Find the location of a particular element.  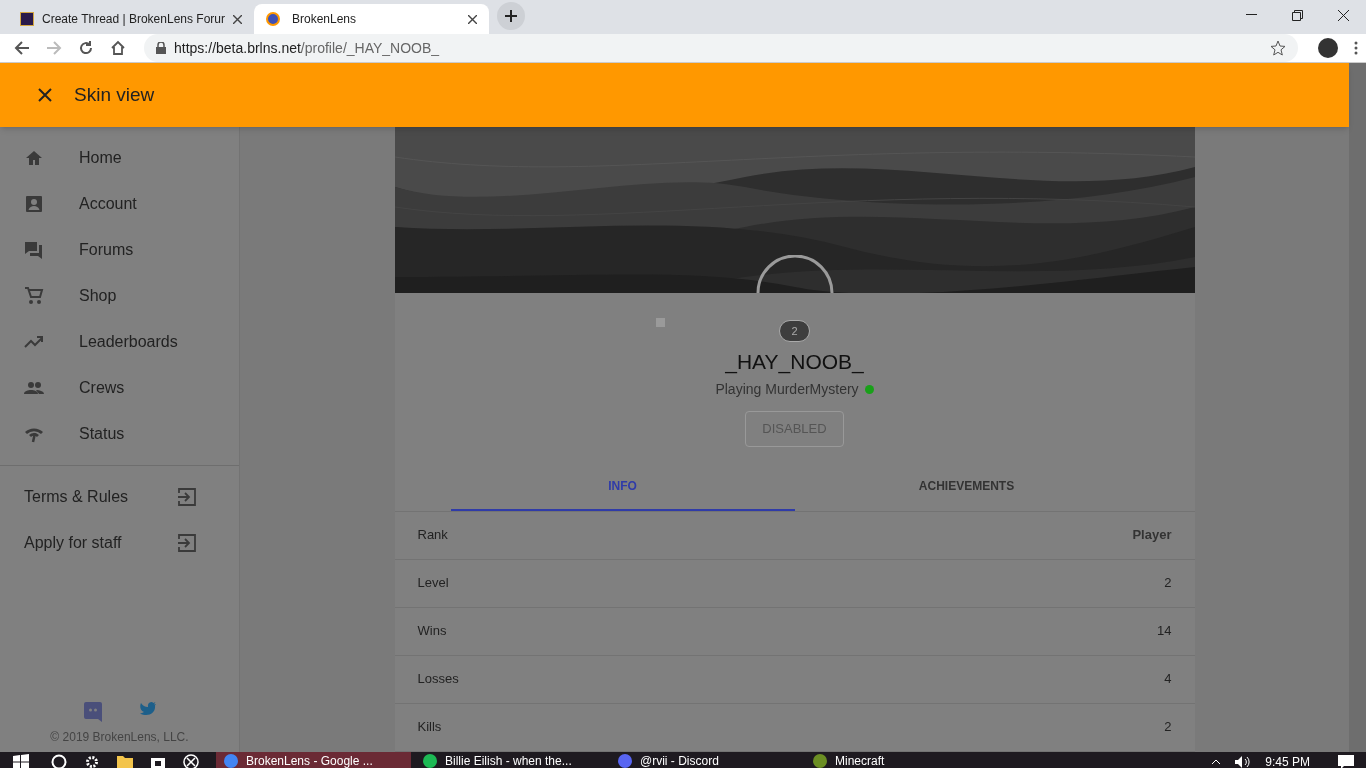

header-title: Skin view is located at coordinates (114, 94).